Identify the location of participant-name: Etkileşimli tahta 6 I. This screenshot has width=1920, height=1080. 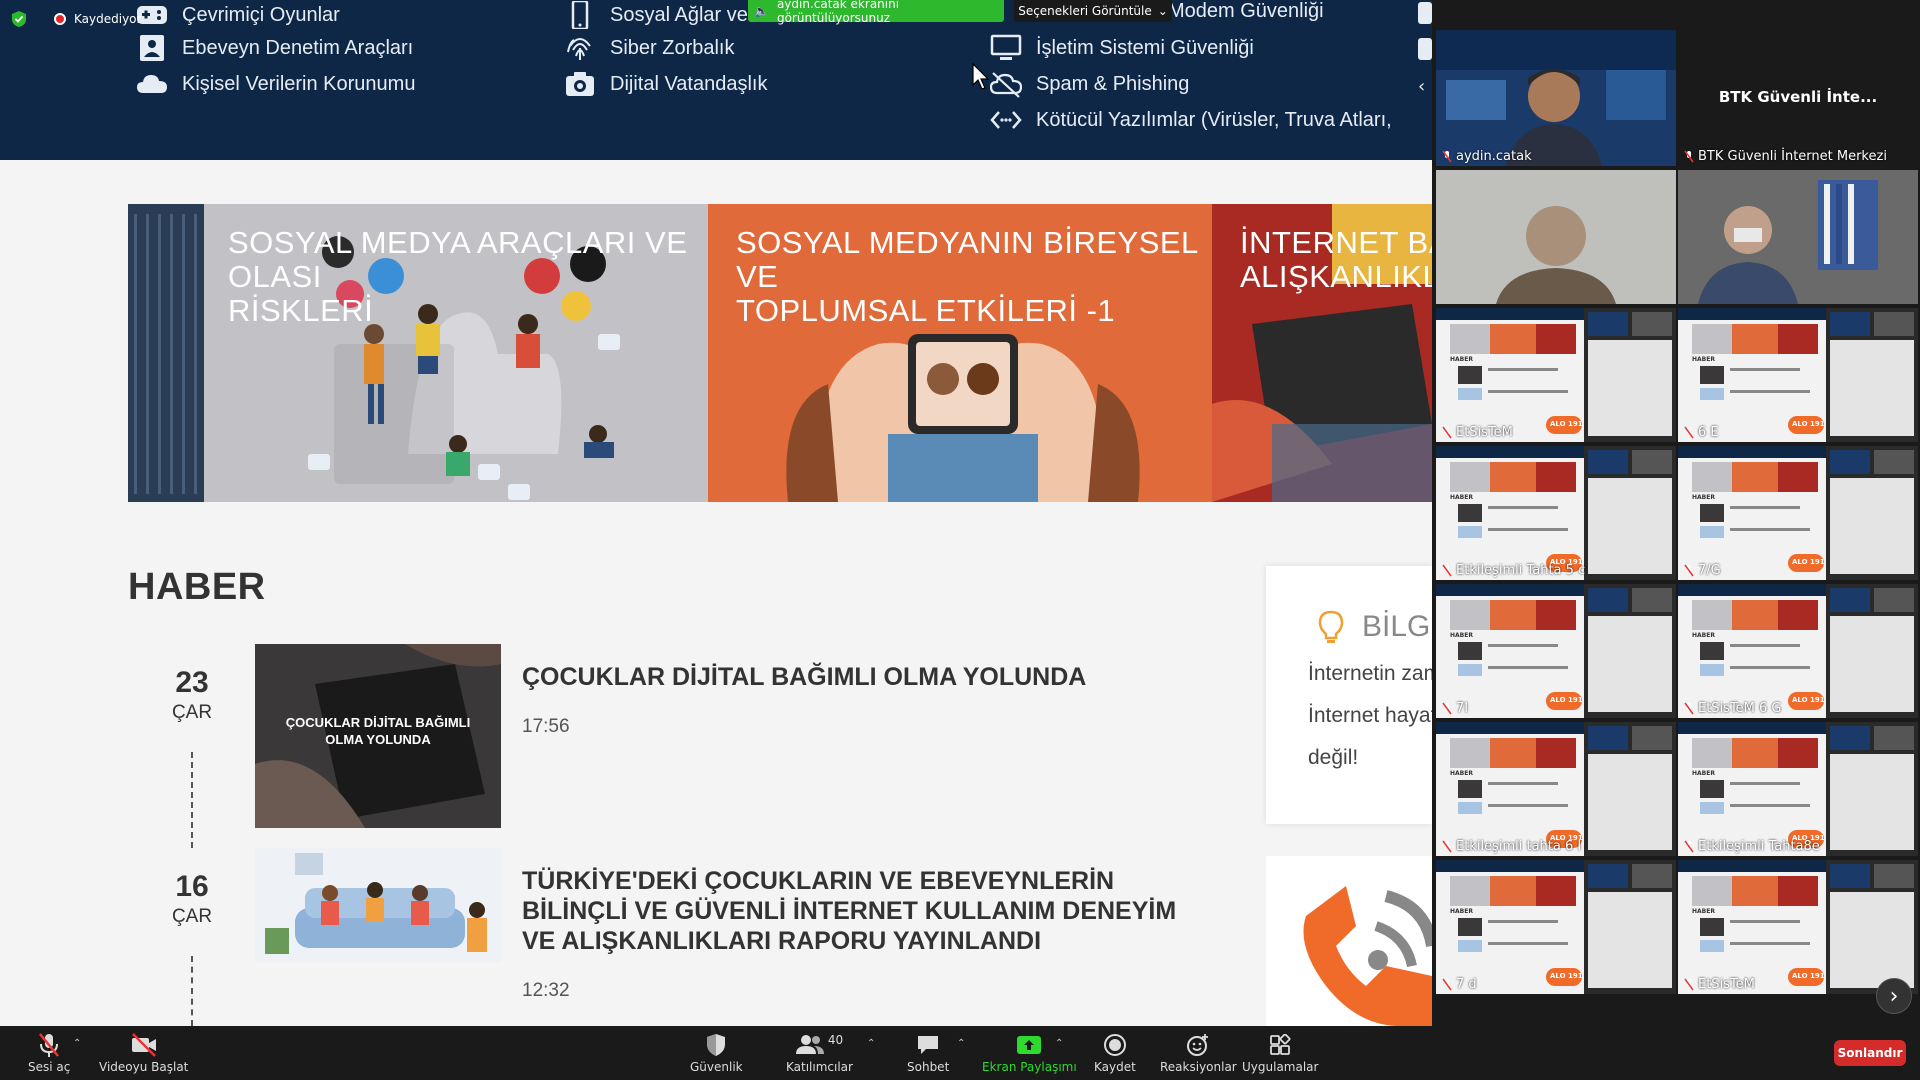
(1511, 846).